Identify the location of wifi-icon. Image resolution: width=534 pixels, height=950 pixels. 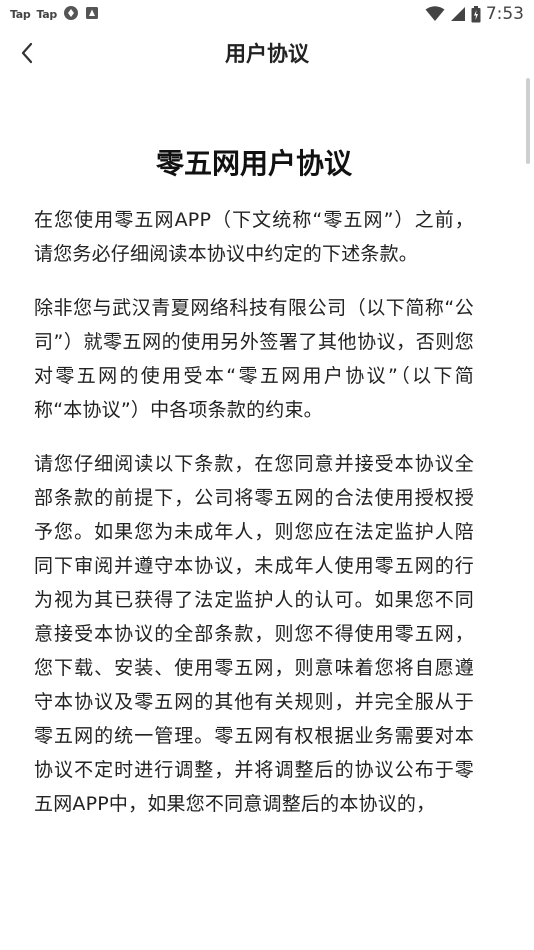
(435, 14).